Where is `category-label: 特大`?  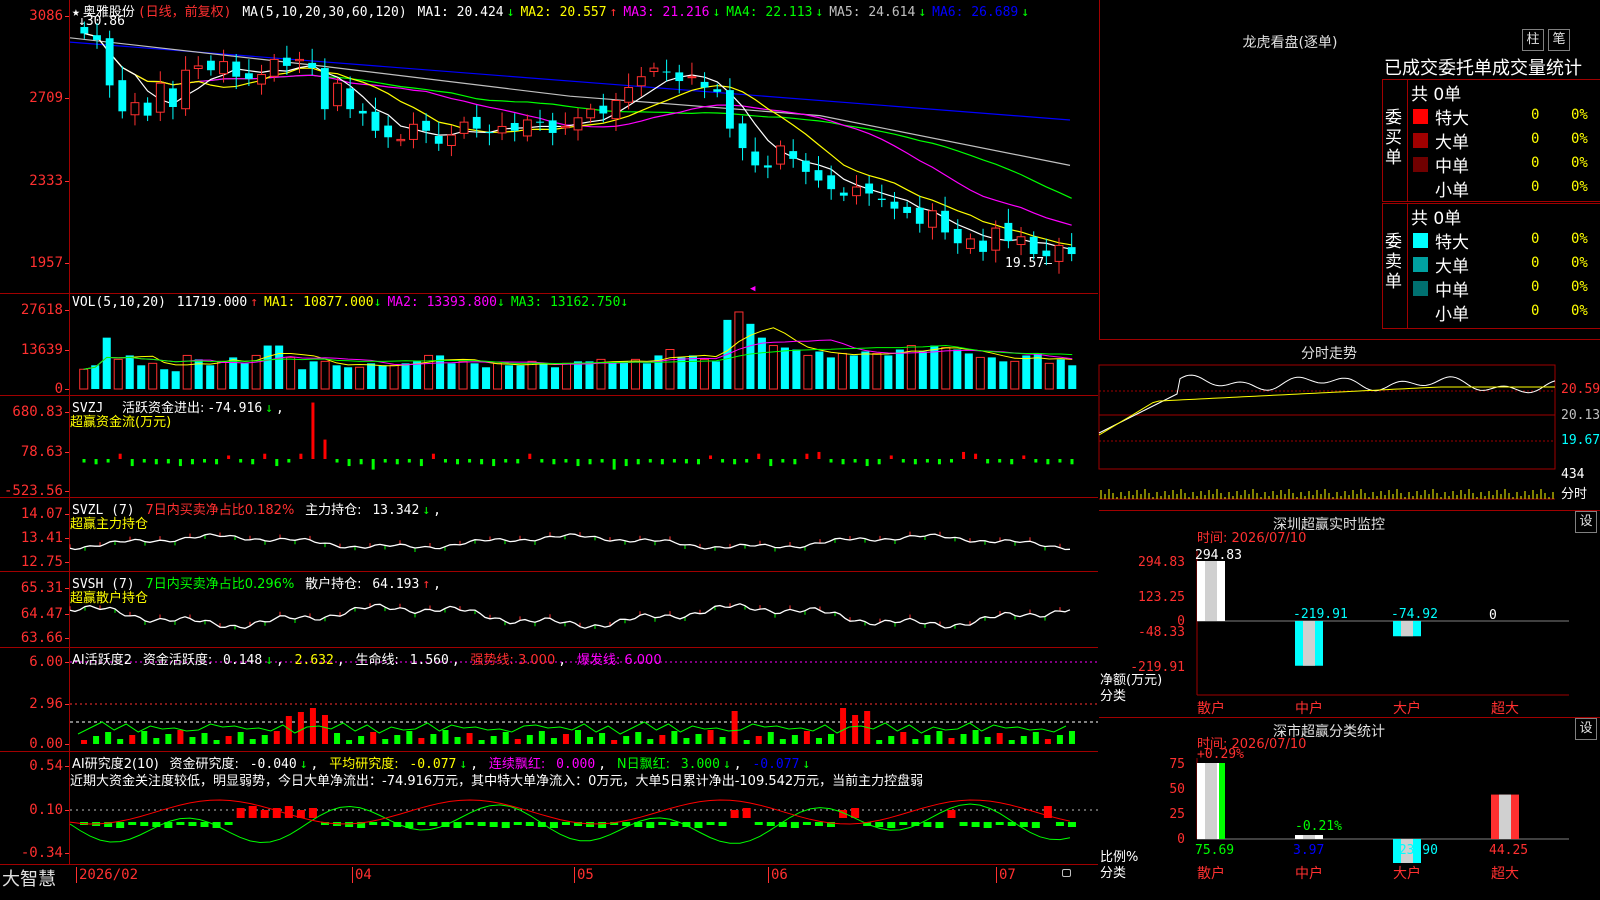
category-label: 特大 is located at coordinates (1452, 119).